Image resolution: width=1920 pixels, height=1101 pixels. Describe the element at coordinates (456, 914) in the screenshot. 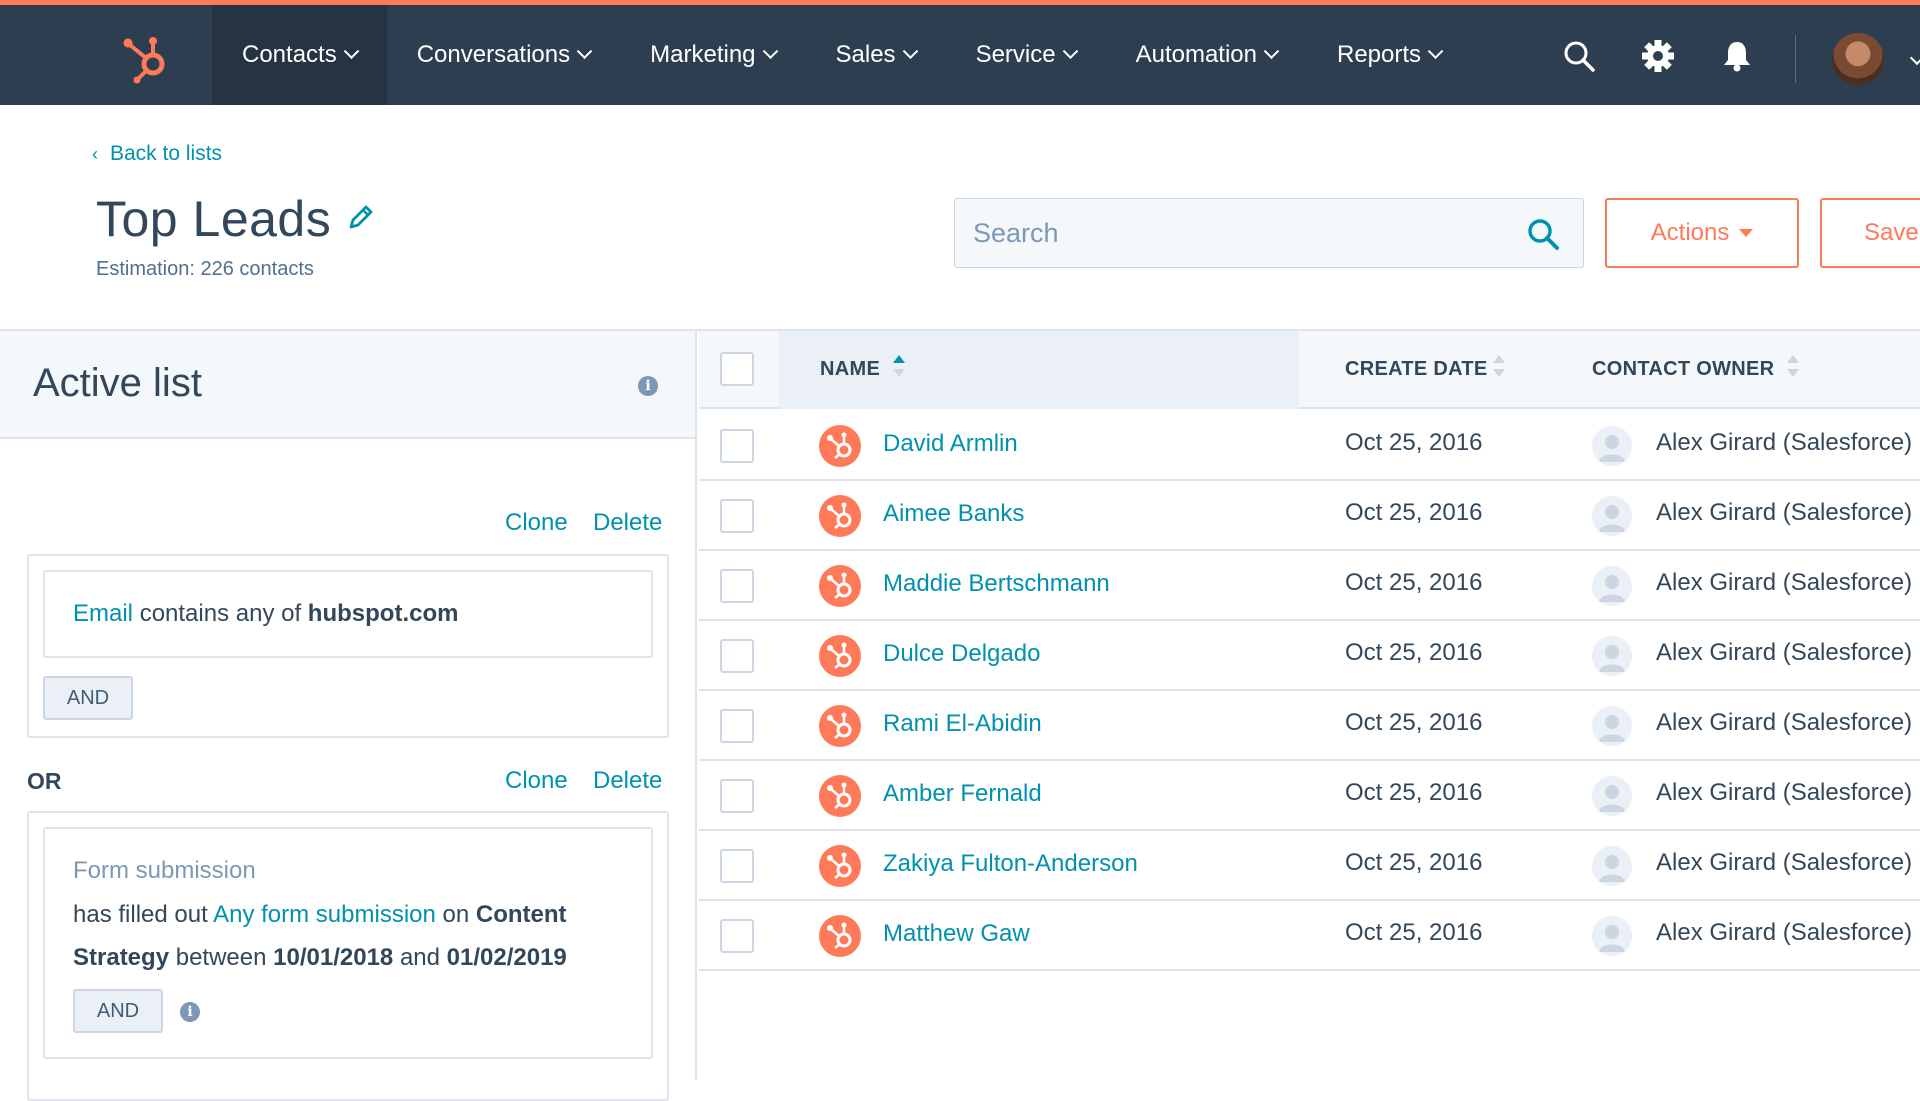

I see `filter-connector: on` at that location.